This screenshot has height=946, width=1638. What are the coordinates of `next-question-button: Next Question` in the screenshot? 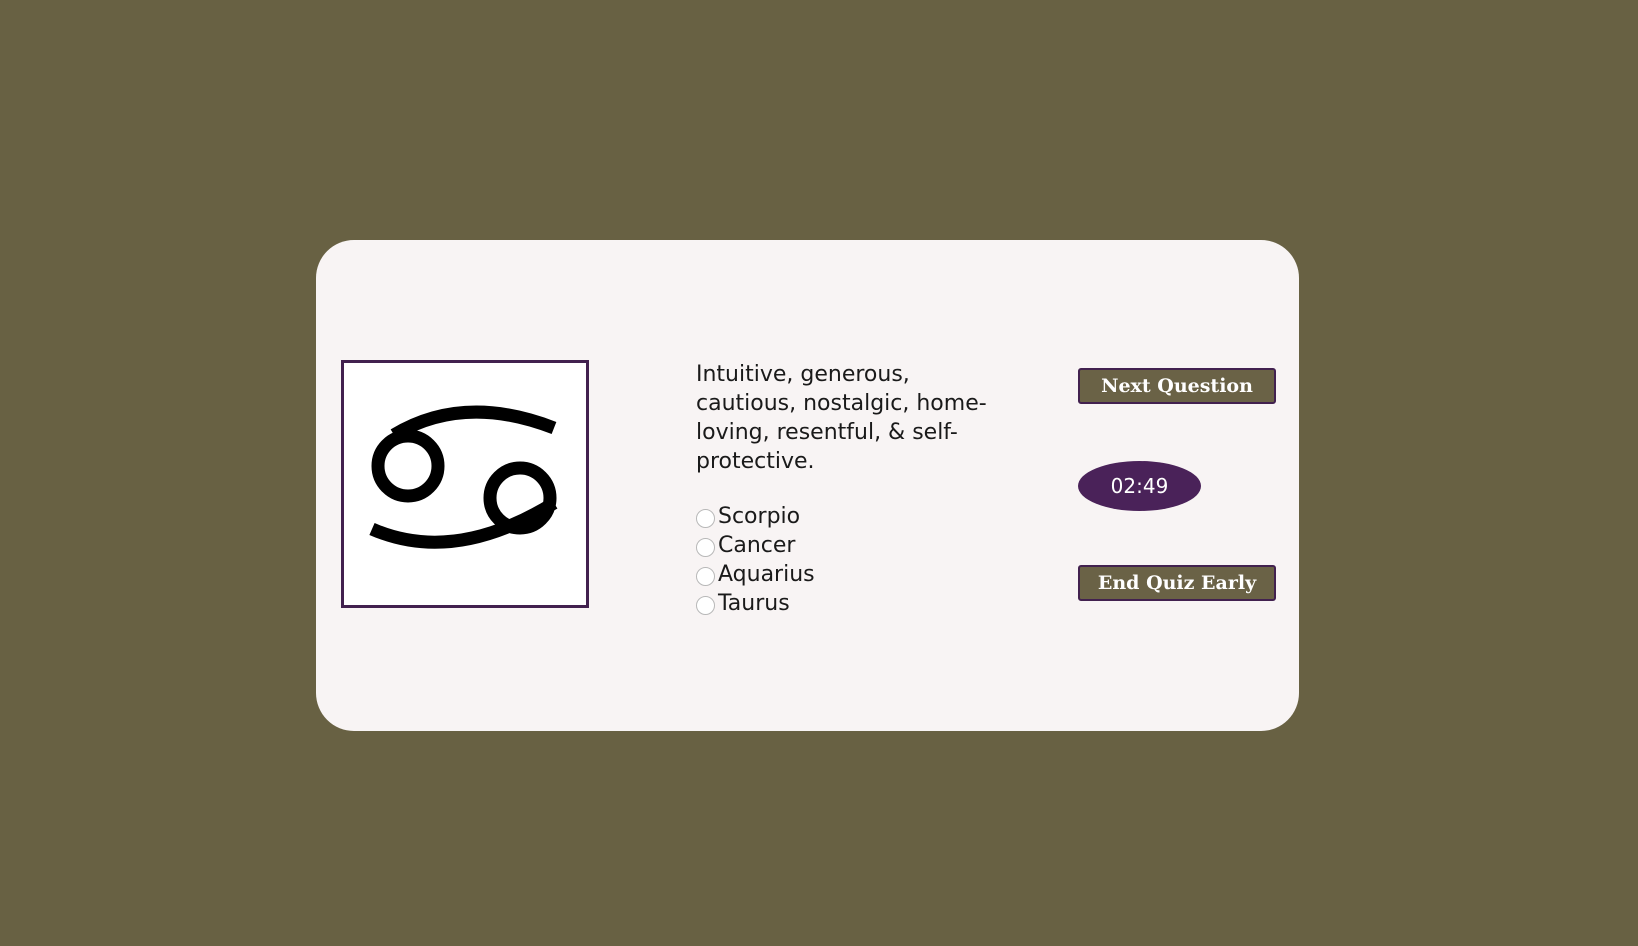 It's located at (1177, 386).